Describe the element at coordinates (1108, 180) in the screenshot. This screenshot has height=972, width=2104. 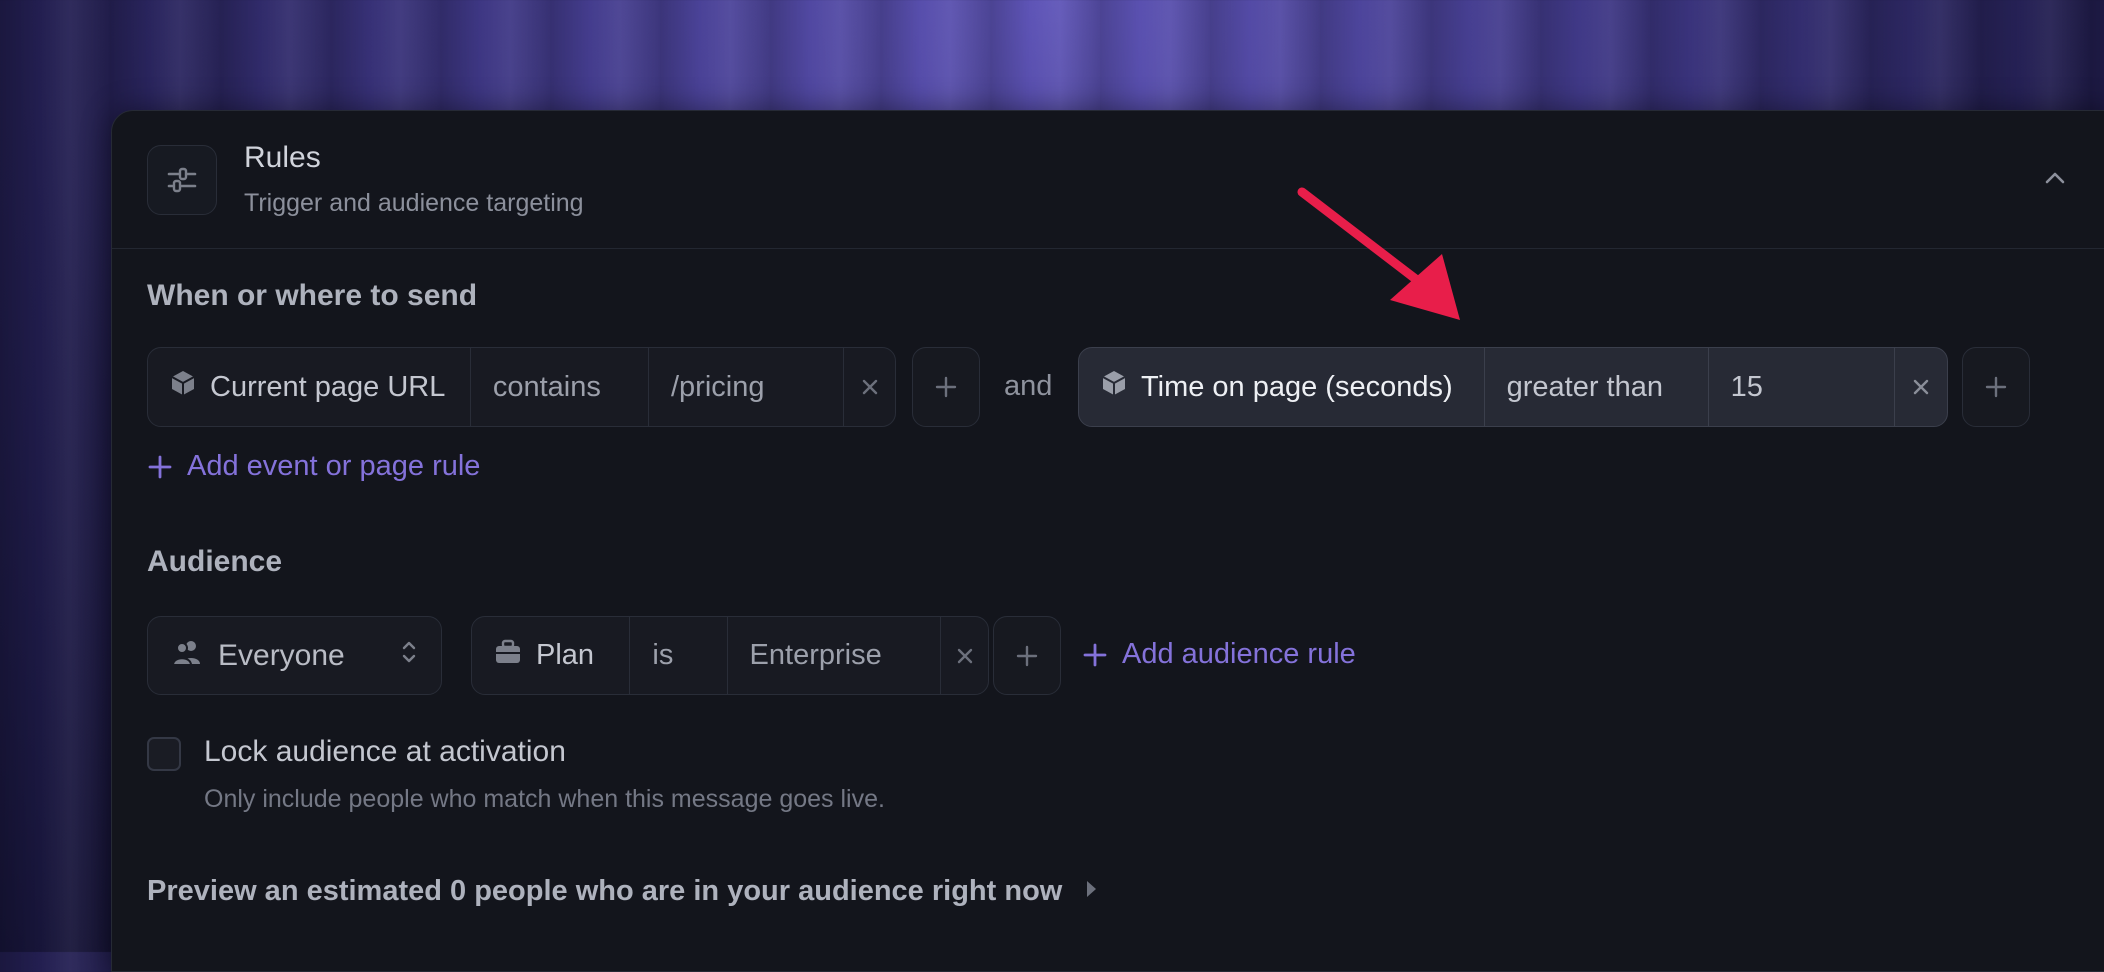
I see `rules-header: Rules Trigger and audience targeting` at that location.